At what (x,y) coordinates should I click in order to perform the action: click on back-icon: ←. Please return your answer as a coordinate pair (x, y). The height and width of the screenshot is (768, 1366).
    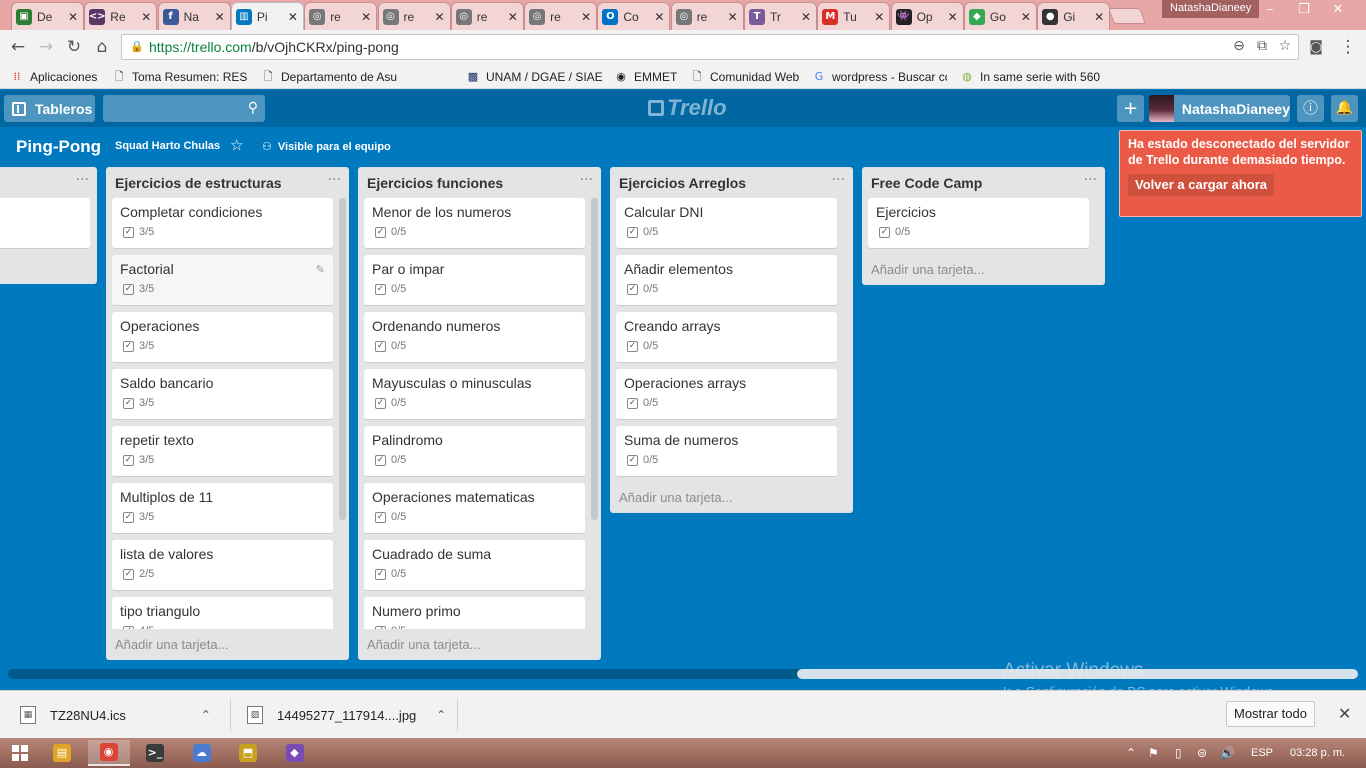
    Looking at the image, I should click on (18, 47).